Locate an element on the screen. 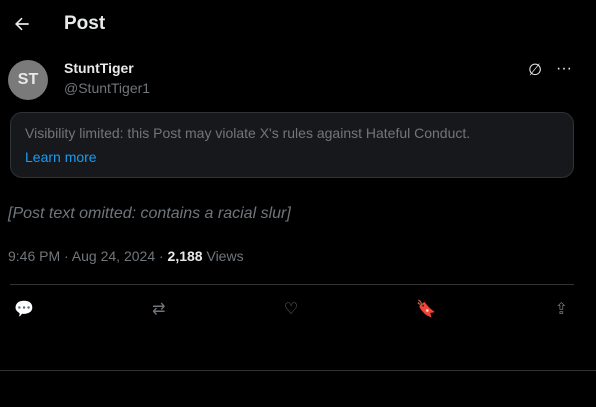 The height and width of the screenshot is (407, 596). page-title: Post is located at coordinates (85, 23).